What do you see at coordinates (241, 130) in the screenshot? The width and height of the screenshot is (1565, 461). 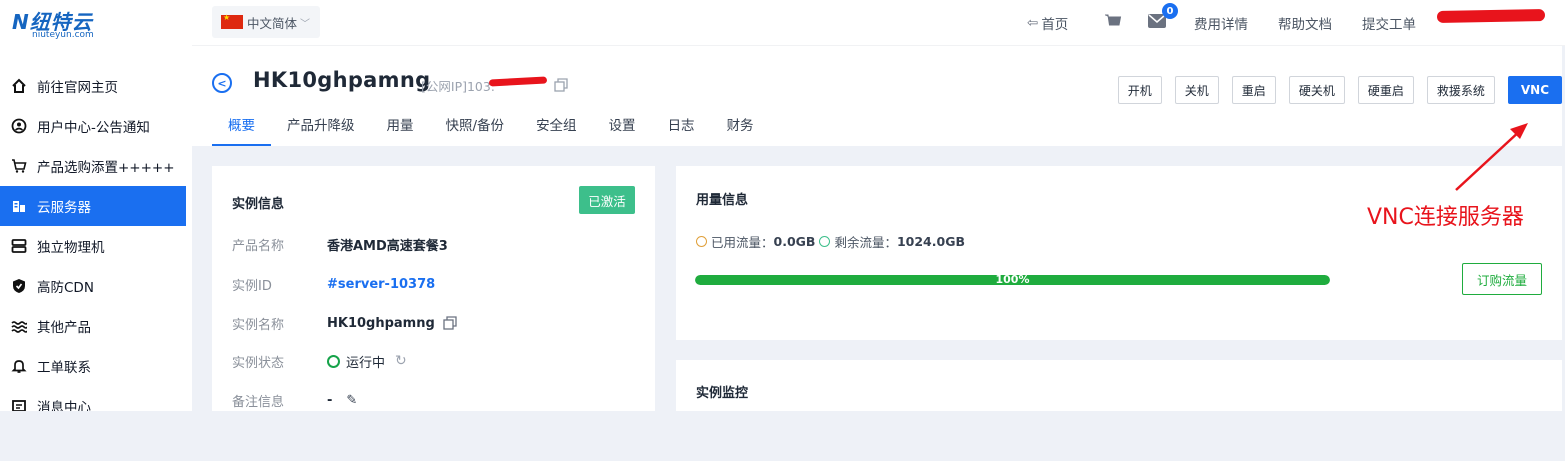 I see `tab-overview: 概要` at bounding box center [241, 130].